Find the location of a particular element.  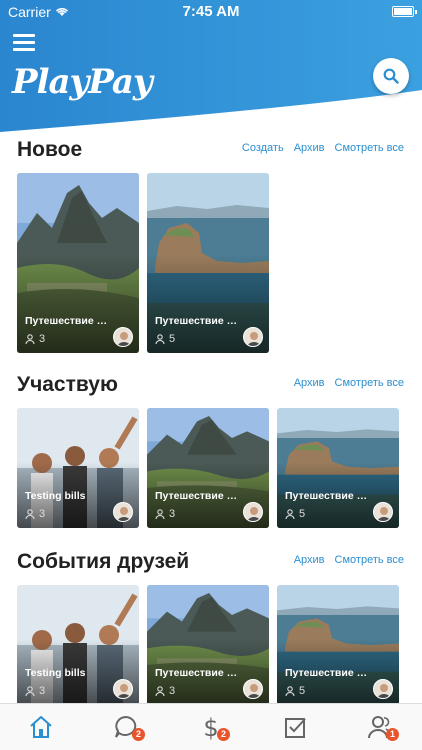

status-bar: Carrier 7:45 AM is located at coordinates (211, 11).